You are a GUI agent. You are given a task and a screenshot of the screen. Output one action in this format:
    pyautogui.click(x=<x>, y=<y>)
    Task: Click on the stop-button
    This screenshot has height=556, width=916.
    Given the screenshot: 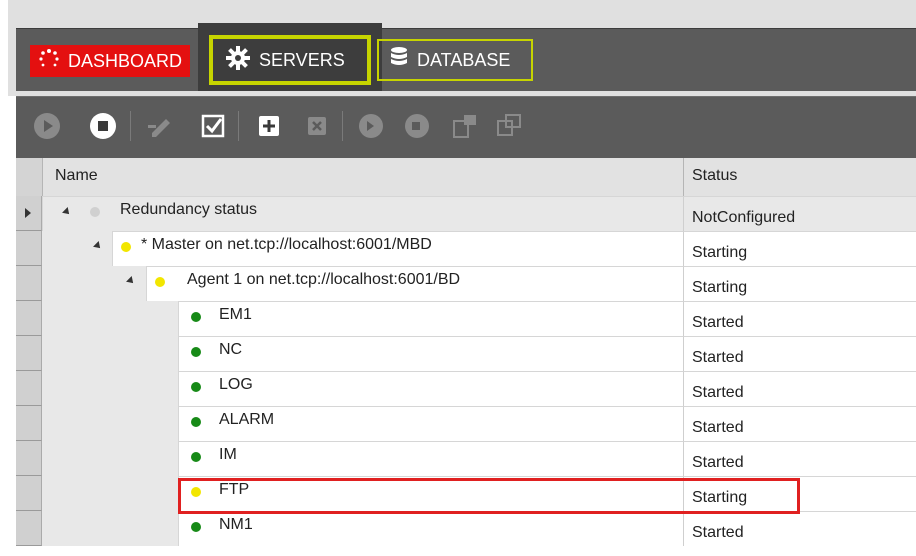 What is the action you would take?
    pyautogui.click(x=103, y=126)
    